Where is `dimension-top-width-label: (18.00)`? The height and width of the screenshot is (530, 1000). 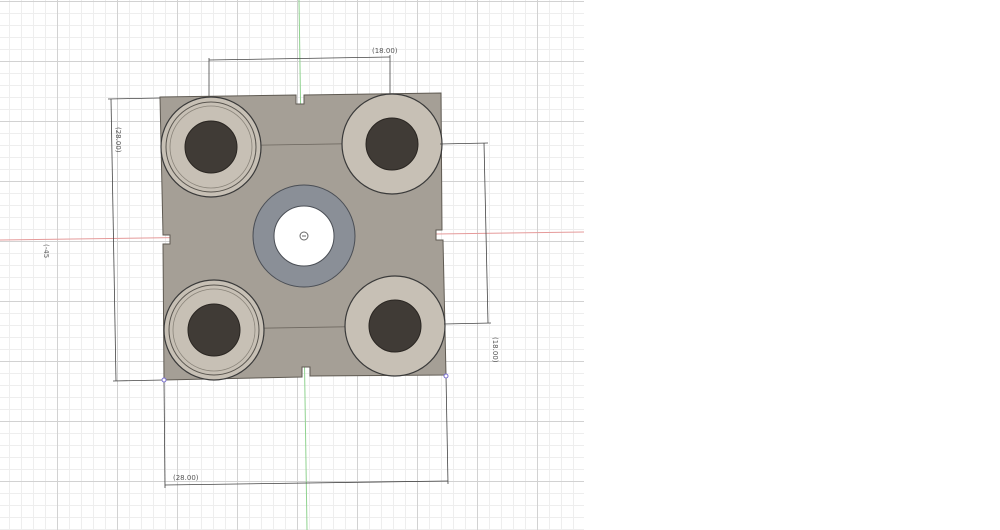
dimension-top-width-label: (18.00) is located at coordinates (385, 51).